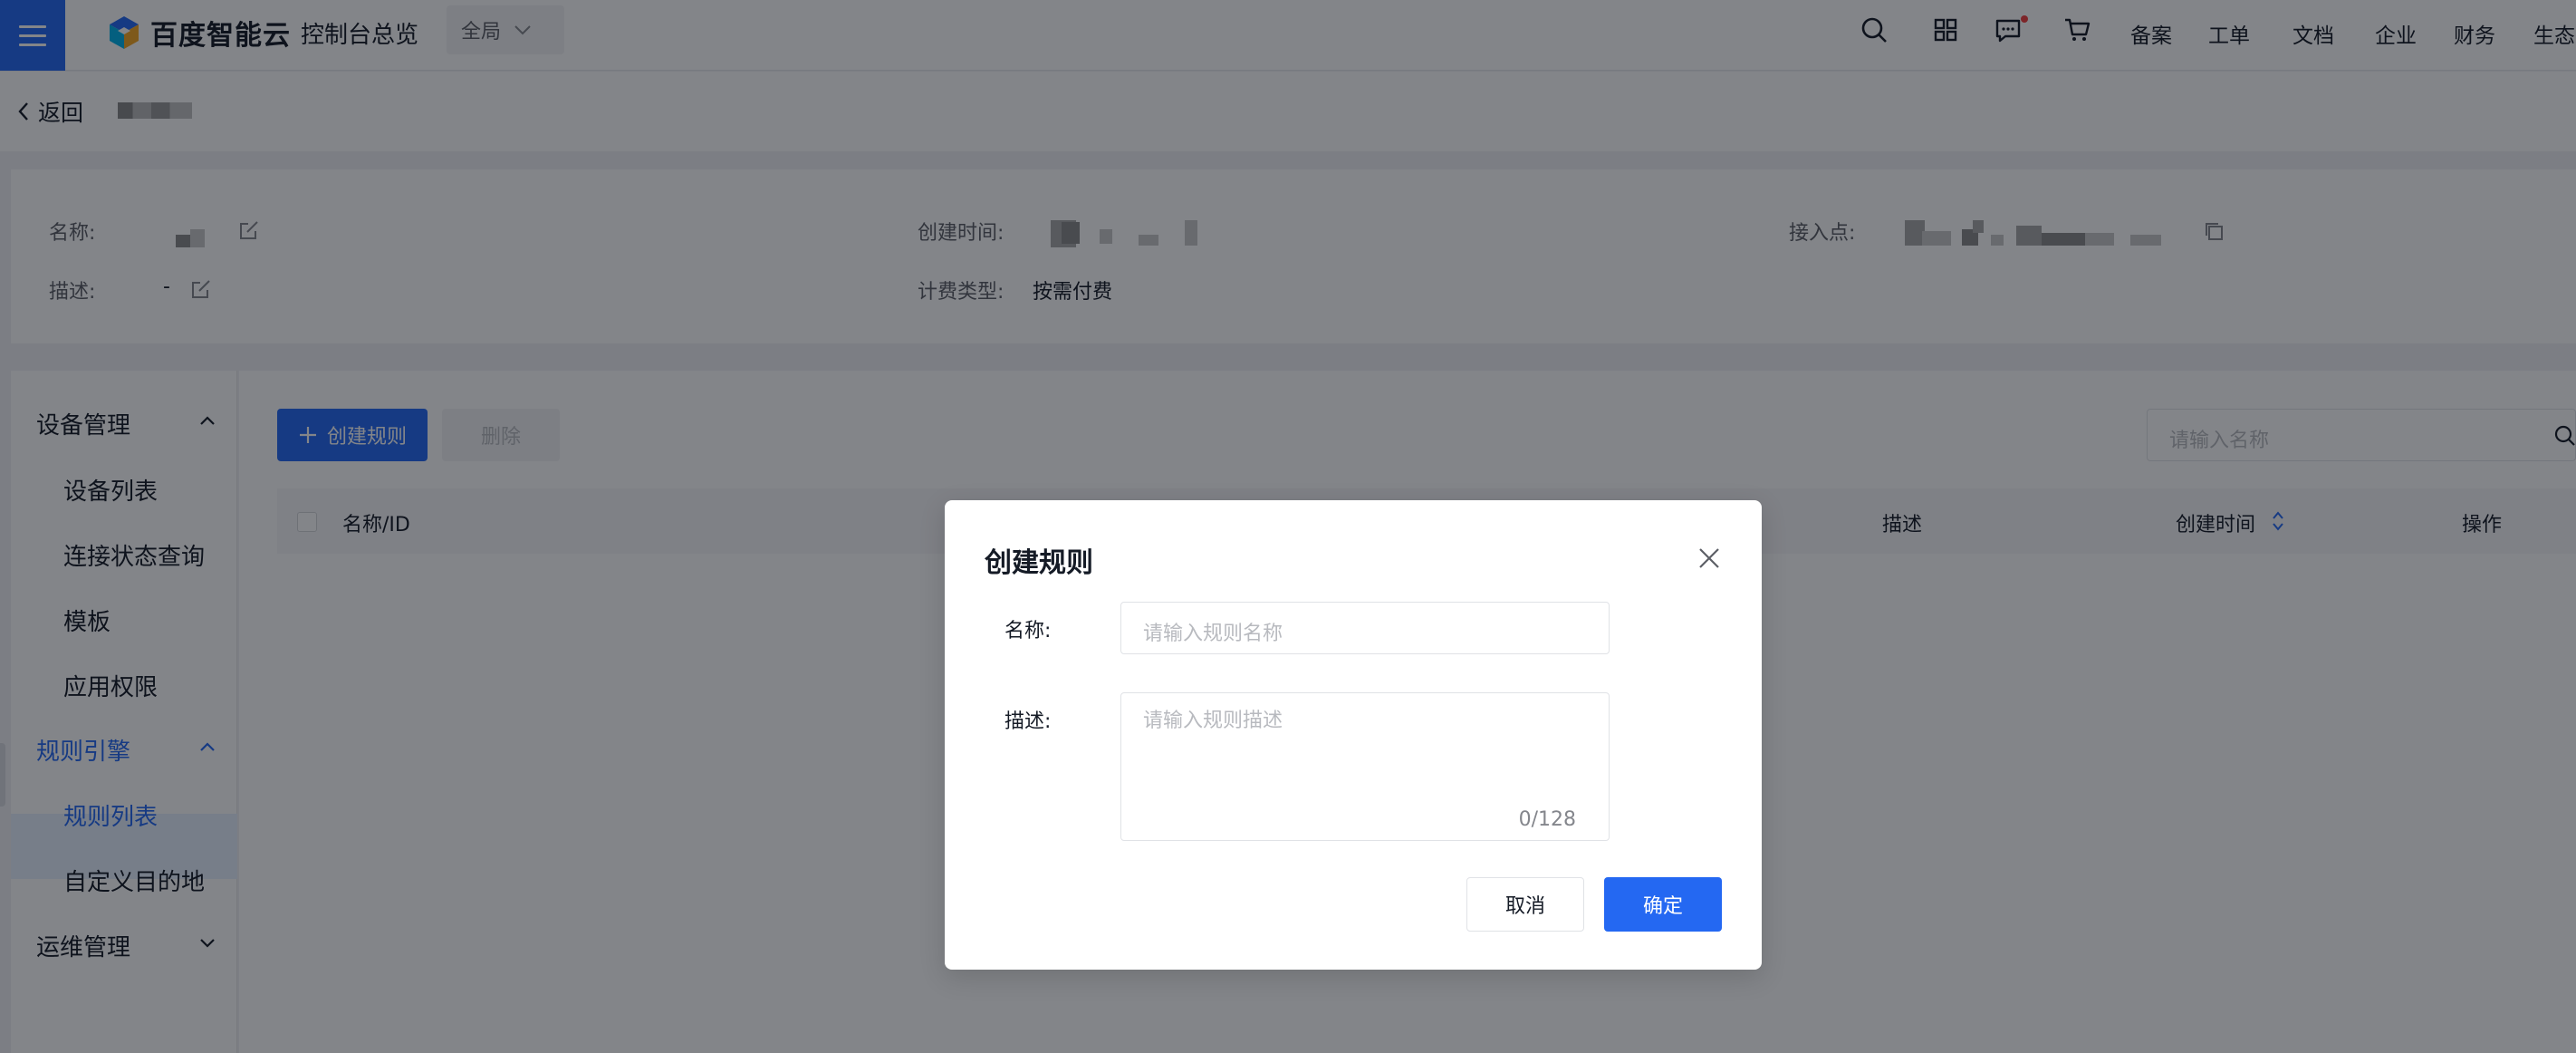 Image resolution: width=2576 pixels, height=1053 pixels. I want to click on rule-desc-placeholder: 请输入规则描述, so click(1213, 721).